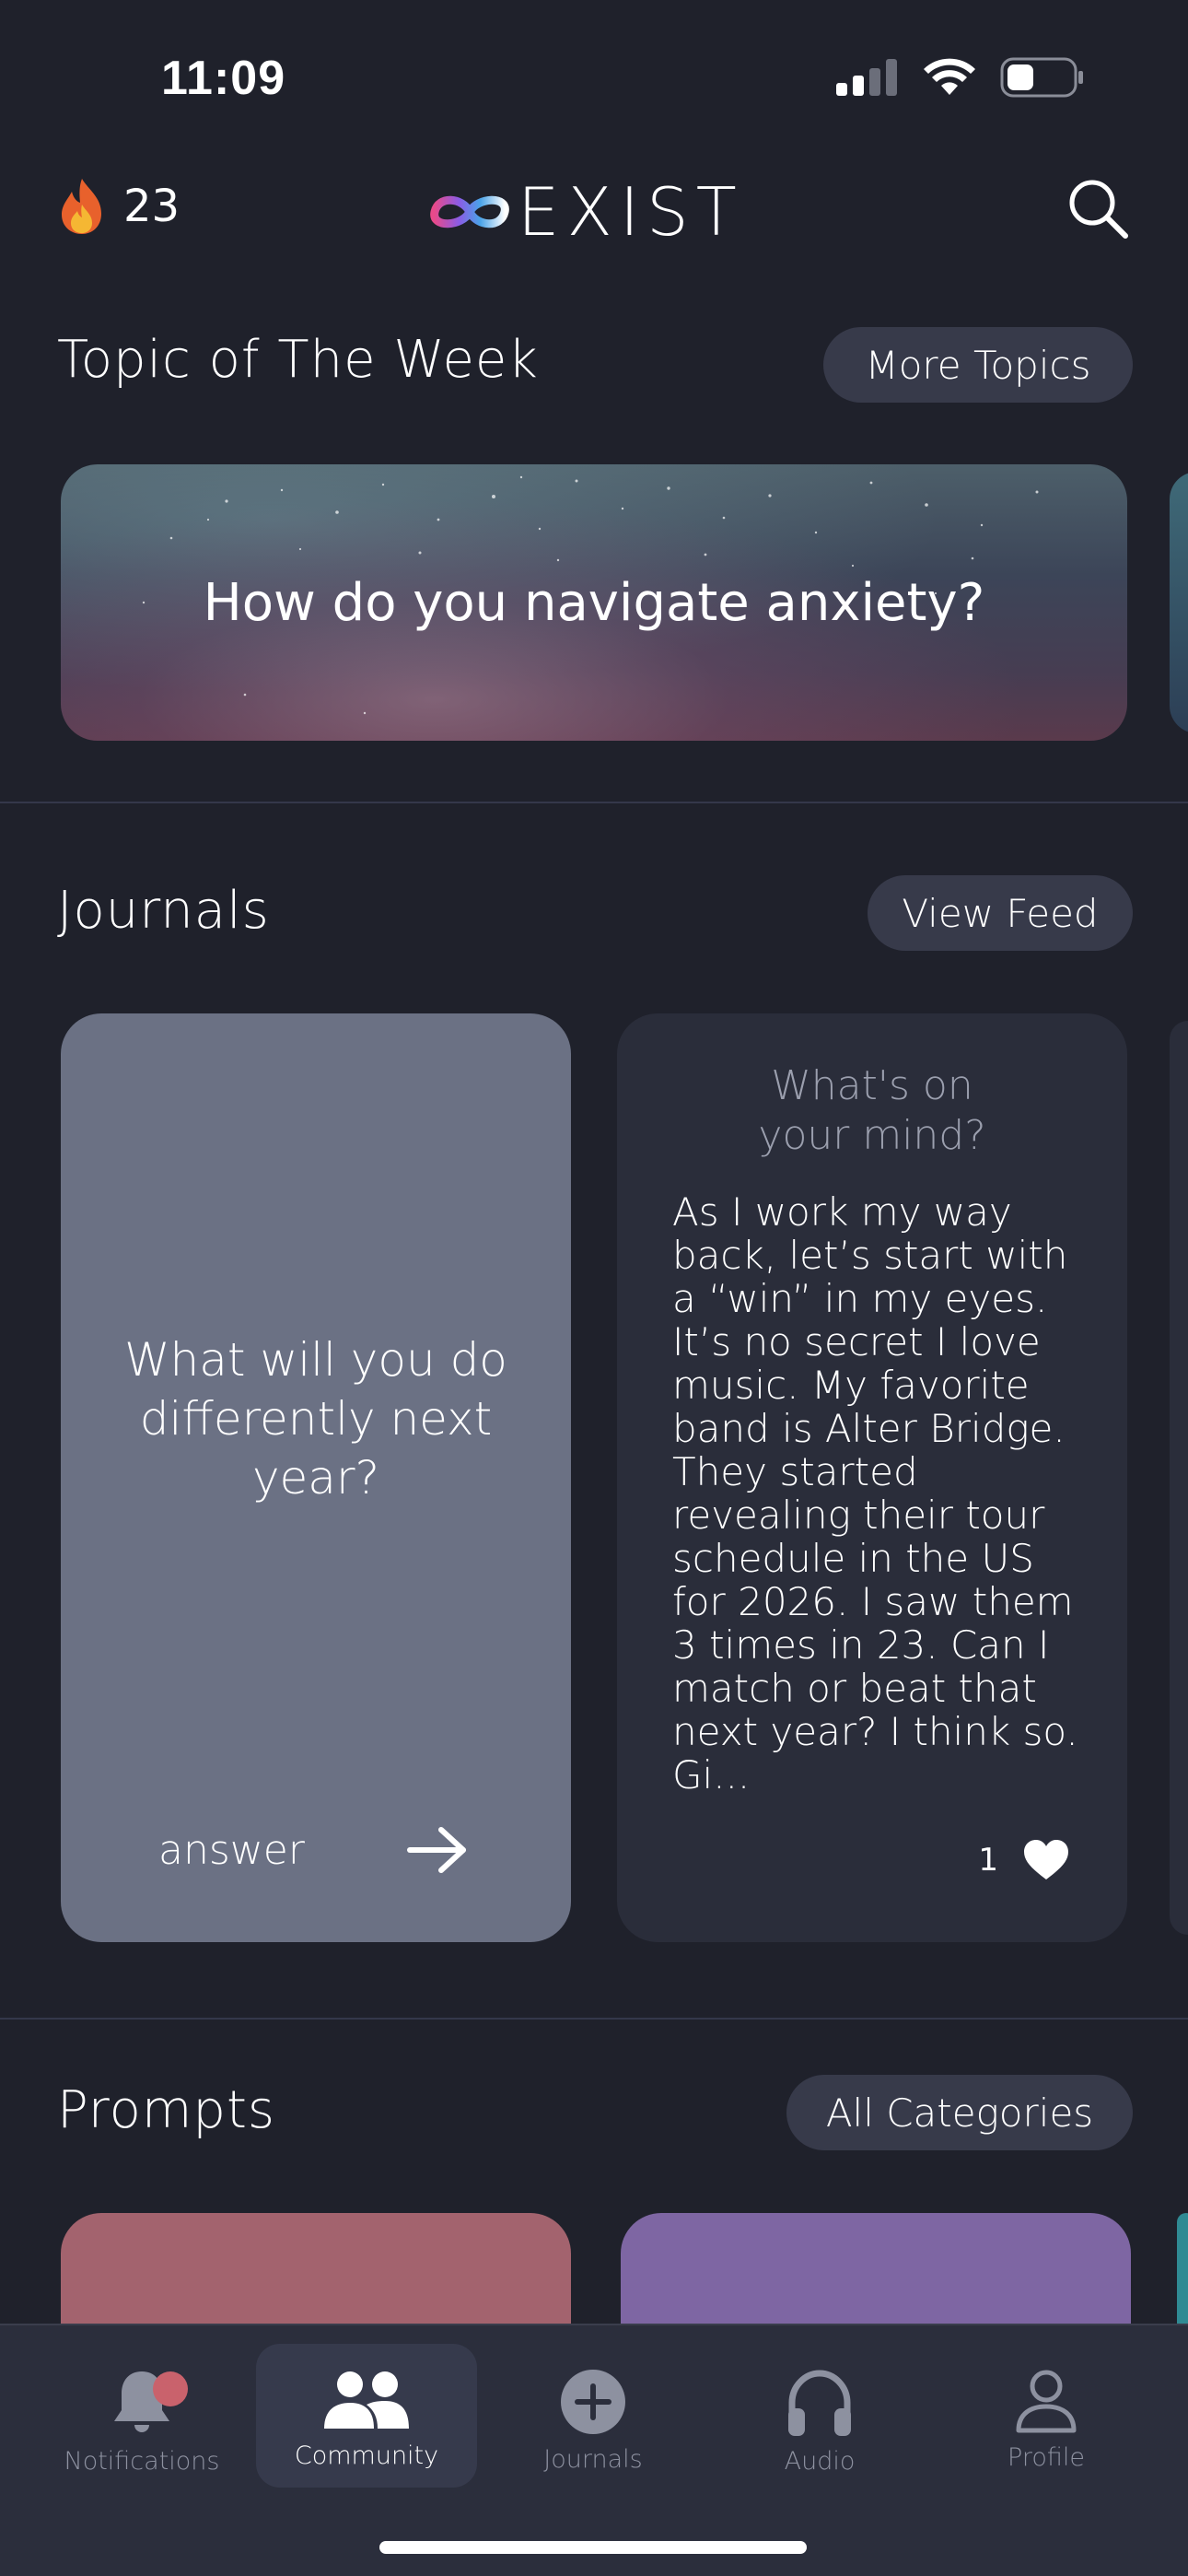  Describe the element at coordinates (872, 1110) in the screenshot. I see `journal-entry-prompt: What's on your mind?` at that location.